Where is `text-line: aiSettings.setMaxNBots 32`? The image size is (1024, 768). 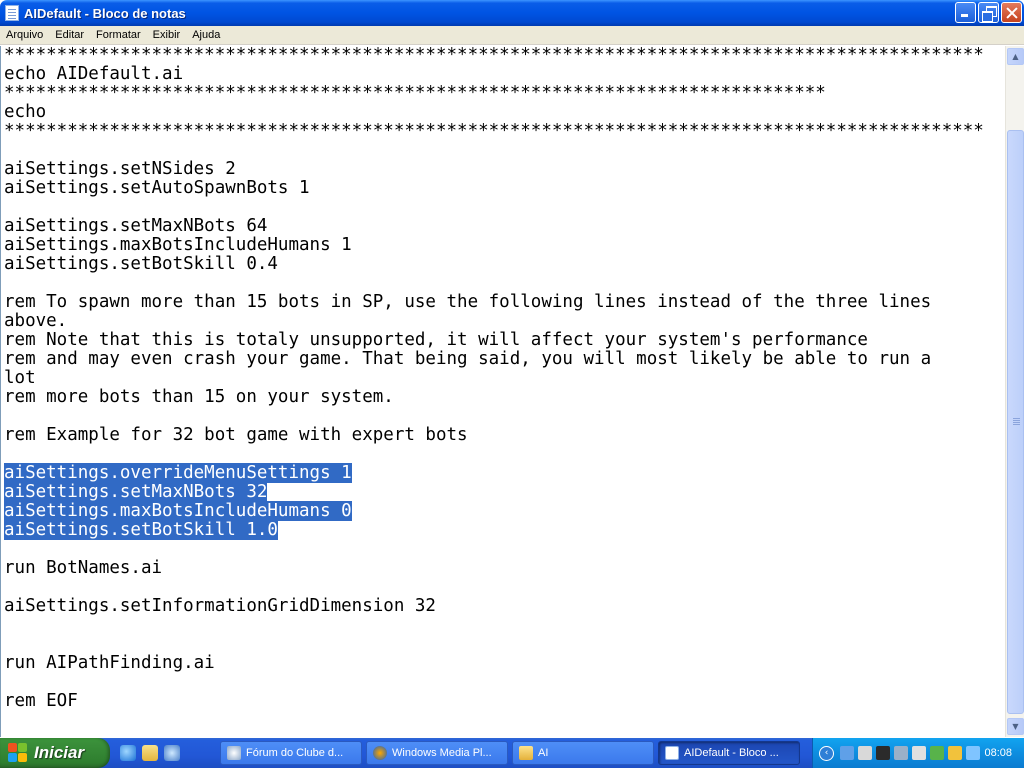
text-line: aiSettings.setMaxNBots 32 is located at coordinates (504, 492).